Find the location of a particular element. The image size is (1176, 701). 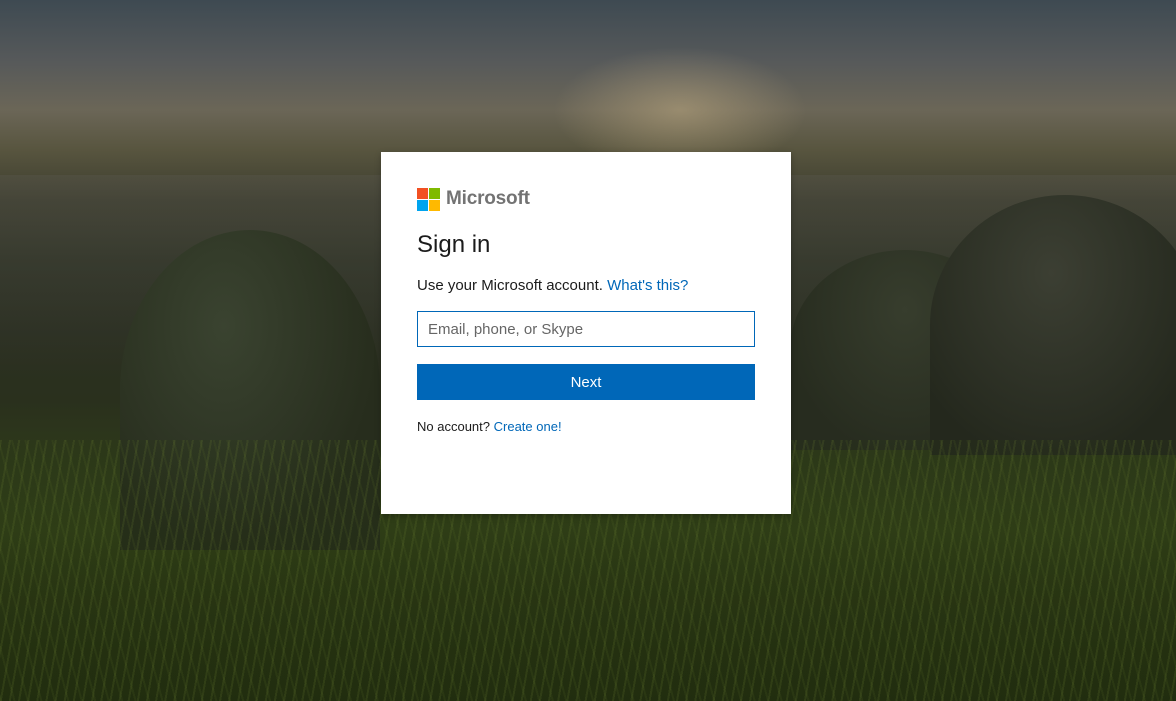

subtitle: Use your Microsoft account. What's this? is located at coordinates (586, 286).